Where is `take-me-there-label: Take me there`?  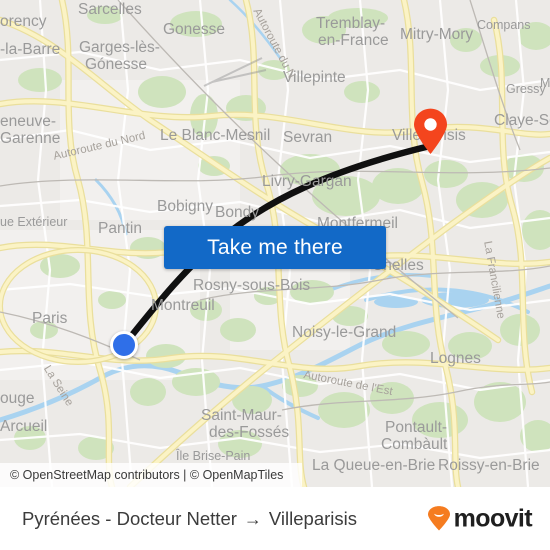 take-me-there-label: Take me there is located at coordinates (275, 247).